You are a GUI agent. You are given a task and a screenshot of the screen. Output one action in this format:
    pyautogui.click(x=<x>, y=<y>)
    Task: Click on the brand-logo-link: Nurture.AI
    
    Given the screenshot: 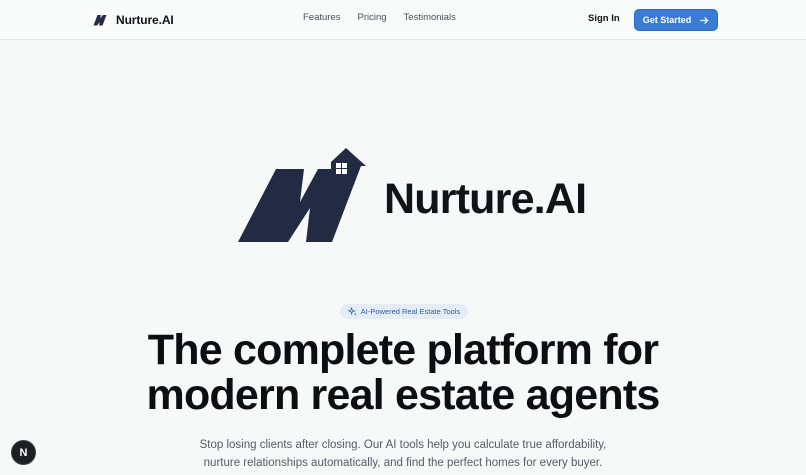 What is the action you would take?
    pyautogui.click(x=132, y=20)
    